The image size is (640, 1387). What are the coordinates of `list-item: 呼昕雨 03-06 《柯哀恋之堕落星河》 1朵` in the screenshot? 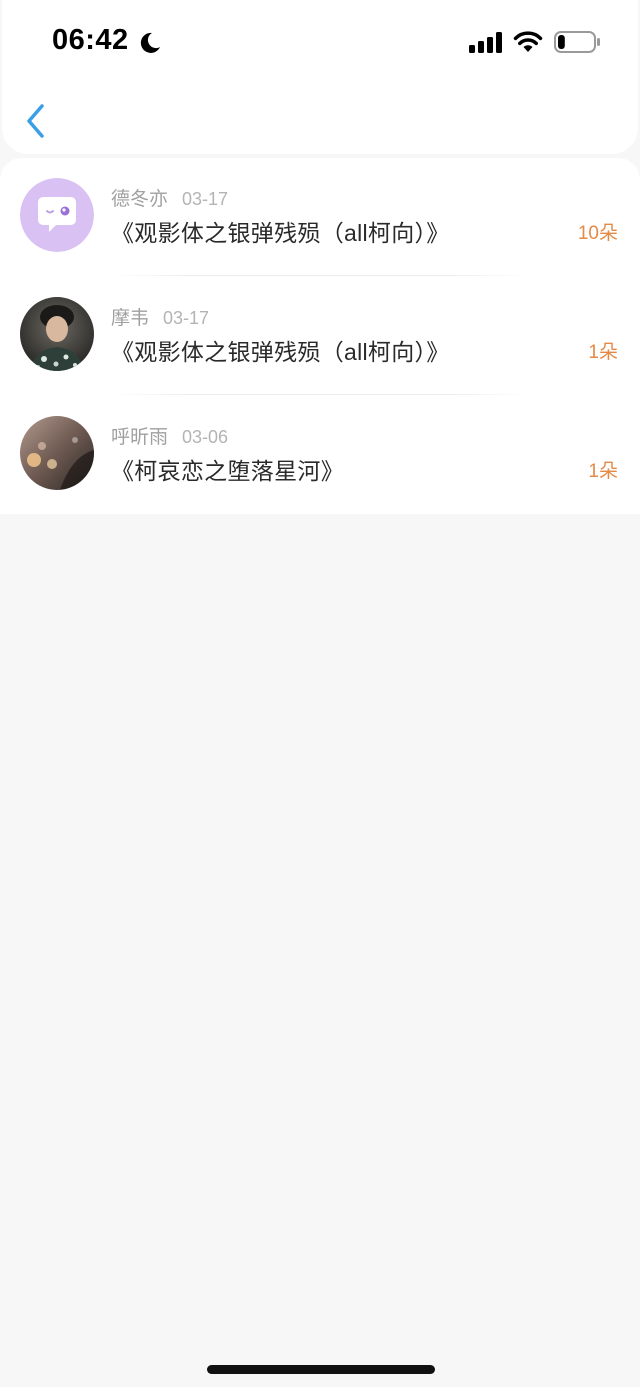 It's located at (320, 455).